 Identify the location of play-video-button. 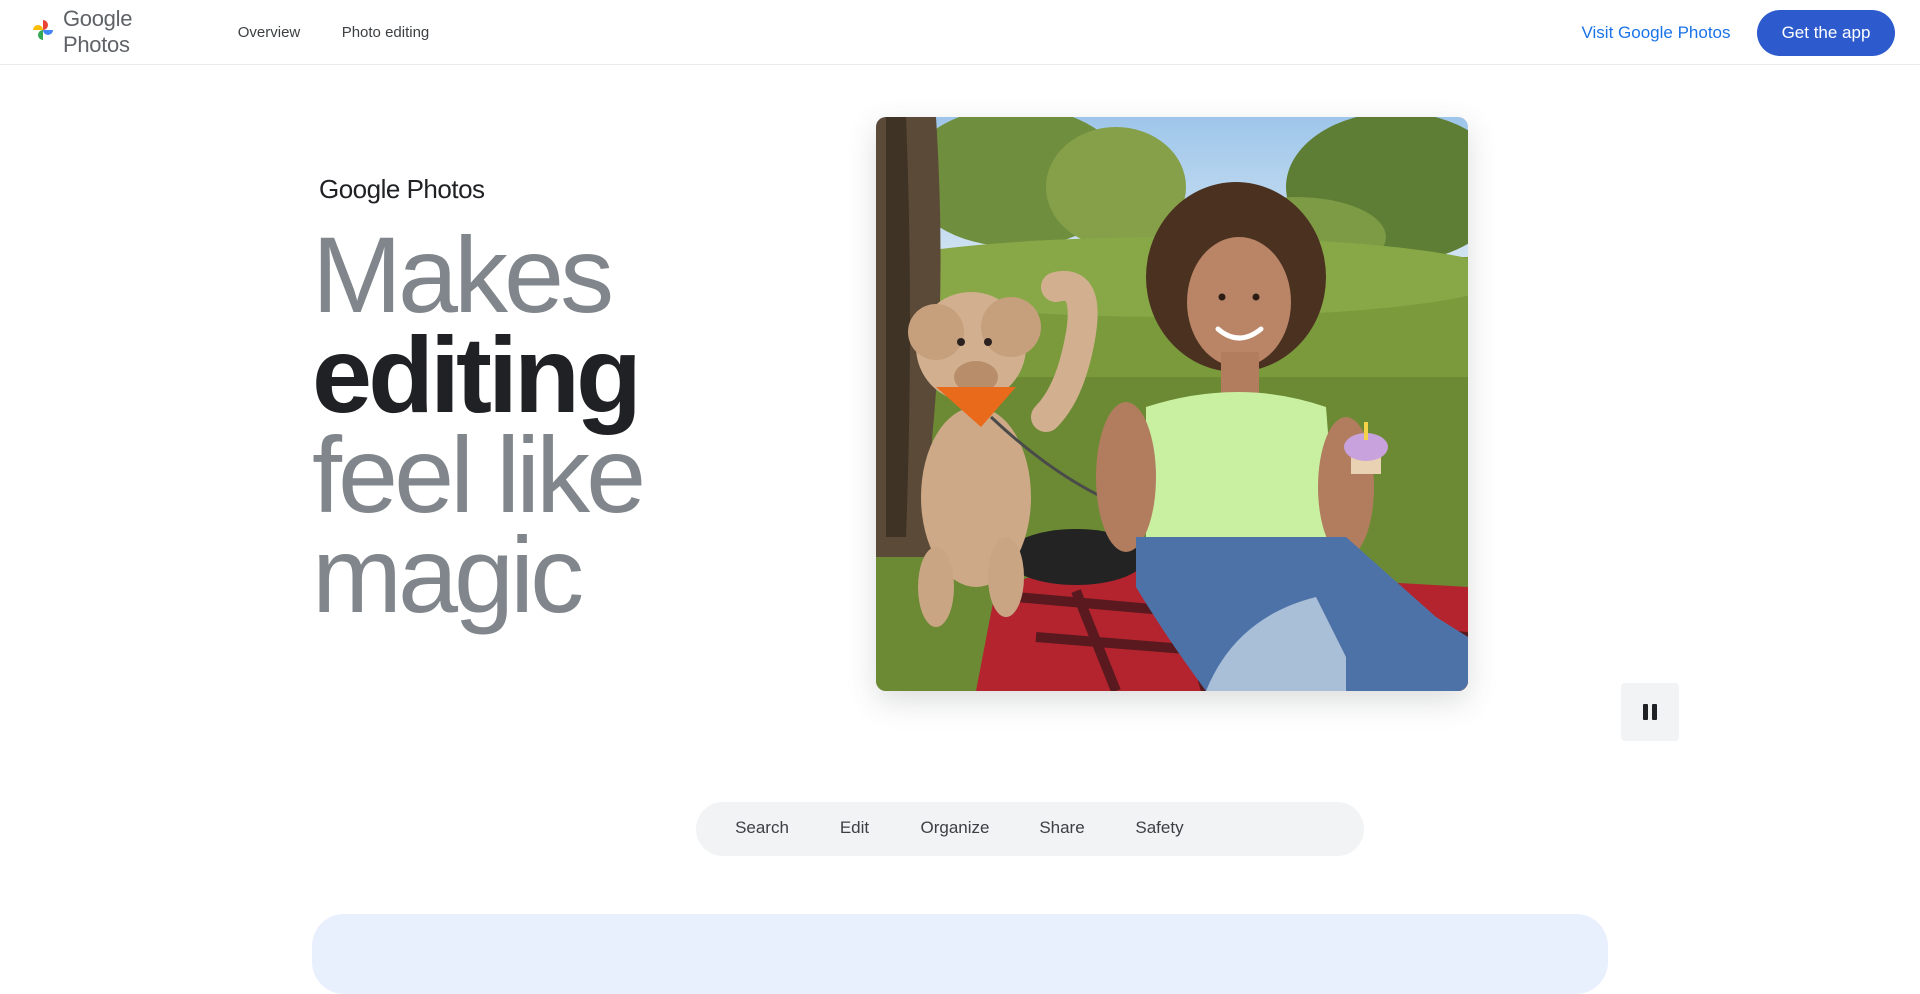
(1650, 712).